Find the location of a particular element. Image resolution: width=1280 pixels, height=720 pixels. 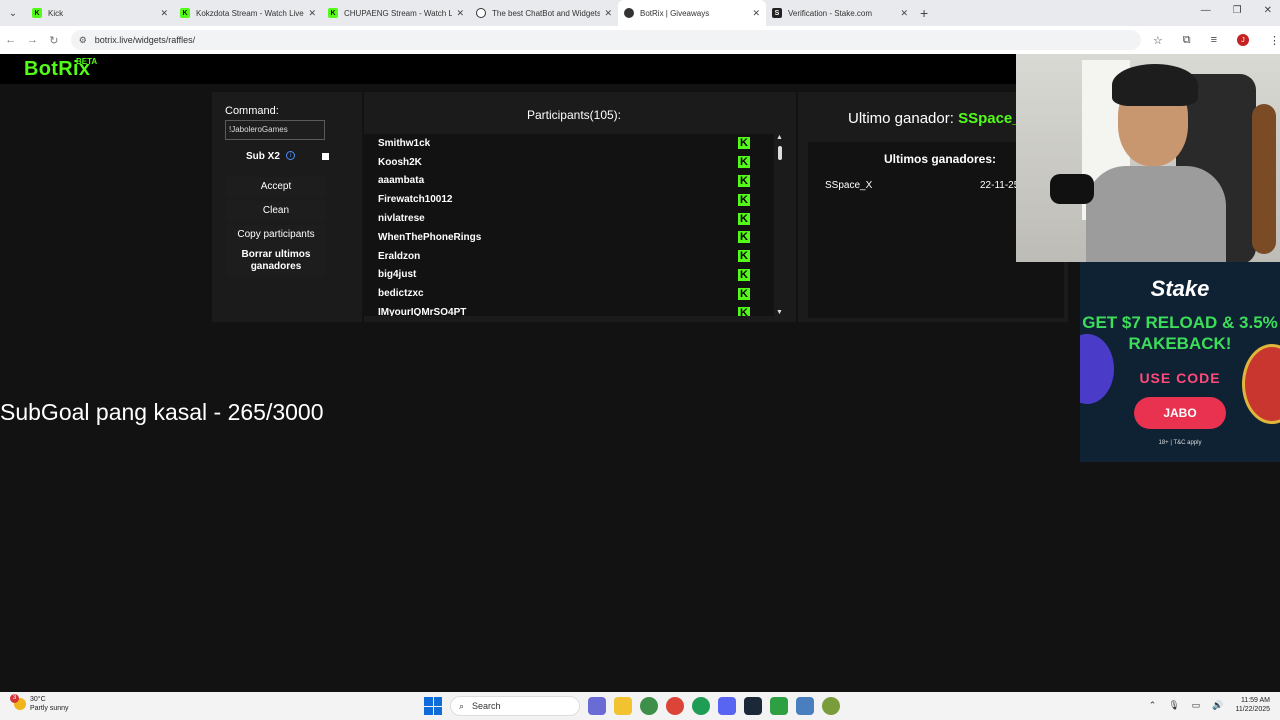

participant-name: big4just is located at coordinates (397, 275).